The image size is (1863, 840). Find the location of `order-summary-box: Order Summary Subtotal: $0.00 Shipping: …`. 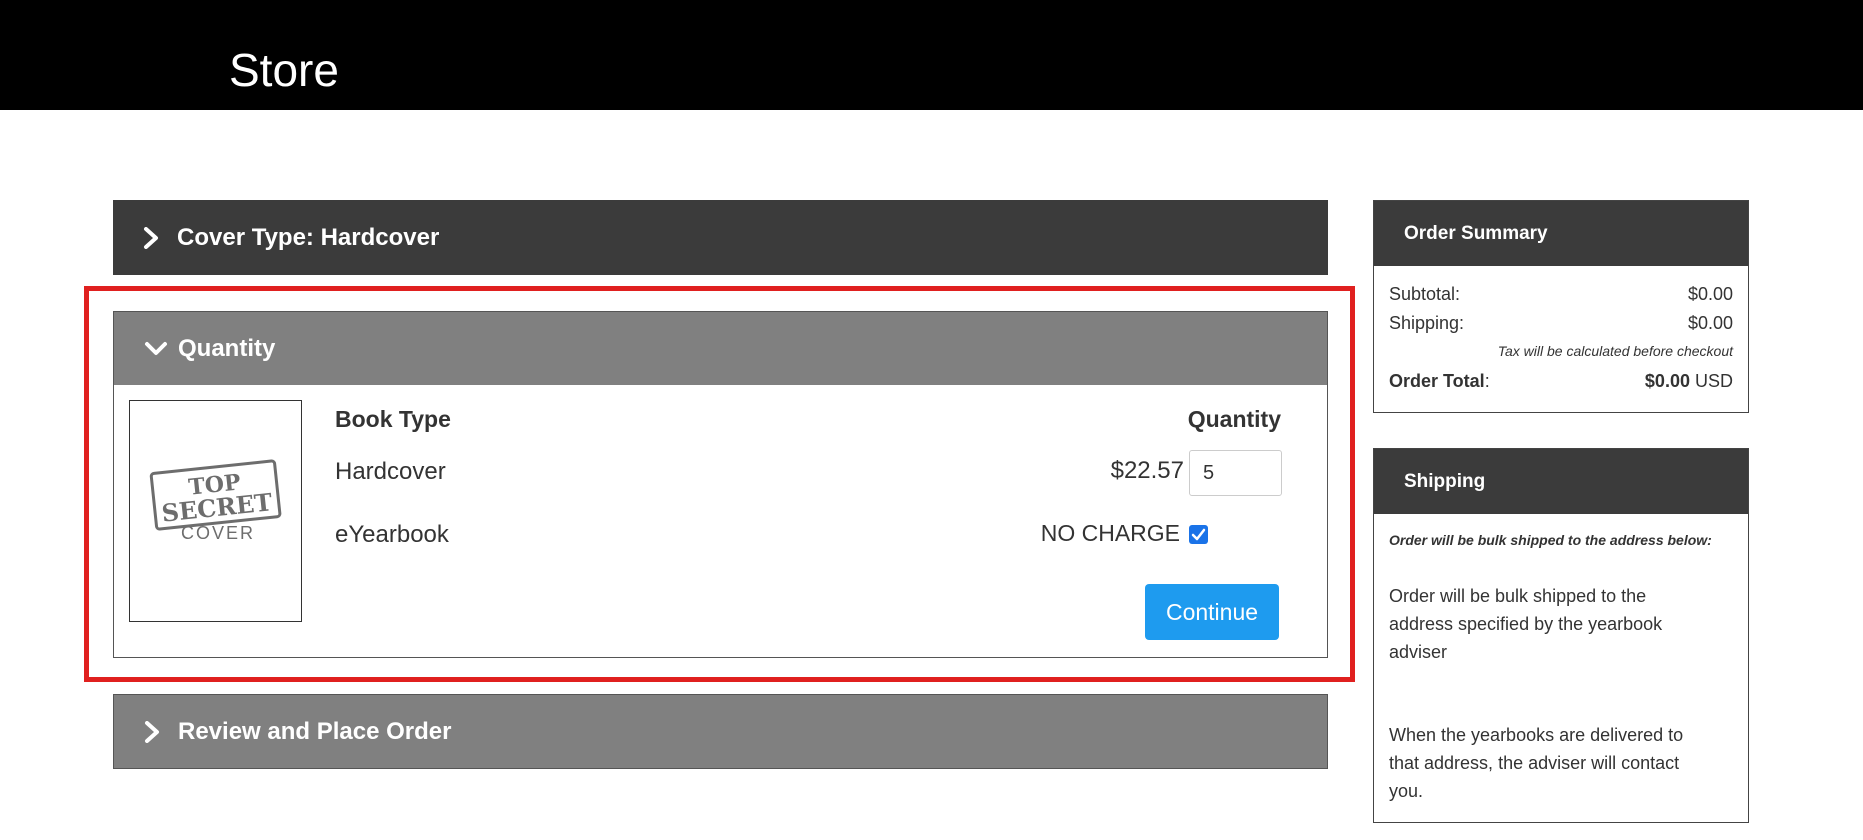

order-summary-box: Order Summary Subtotal: $0.00 Shipping: … is located at coordinates (1561, 306).